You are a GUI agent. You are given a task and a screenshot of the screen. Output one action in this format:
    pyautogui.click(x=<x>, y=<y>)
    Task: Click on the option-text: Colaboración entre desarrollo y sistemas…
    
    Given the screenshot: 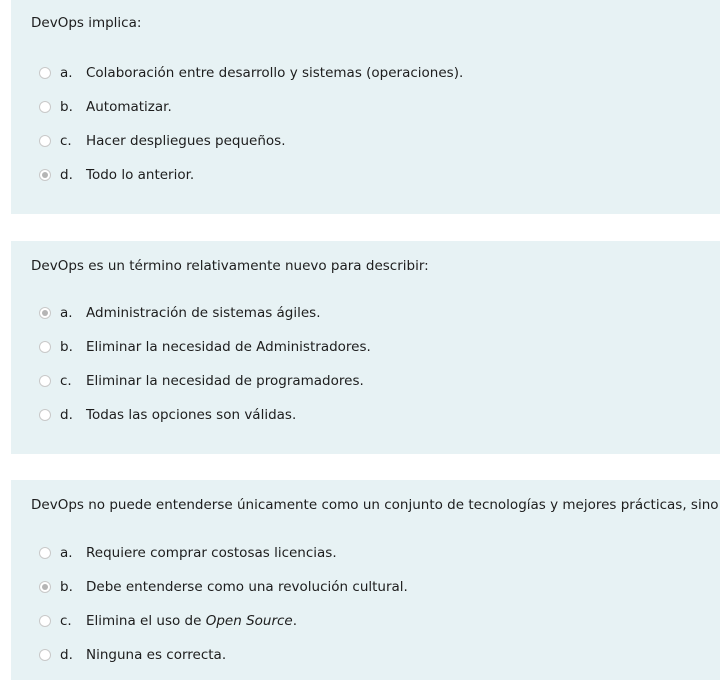 What is the action you would take?
    pyautogui.click(x=275, y=73)
    